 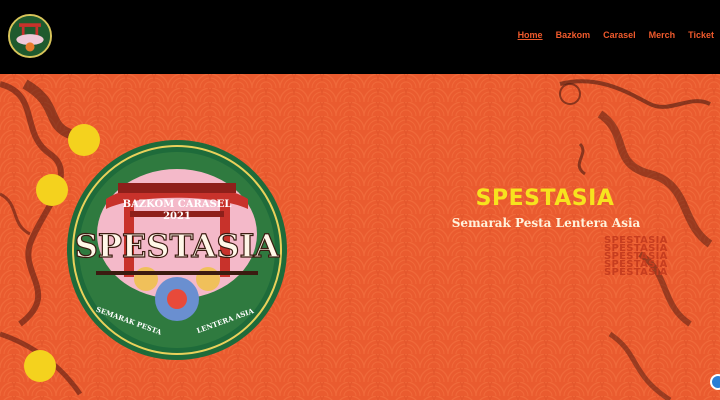 What do you see at coordinates (546, 223) in the screenshot?
I see `hero-subtitle: Semarak Pesta Lentera Asia` at bounding box center [546, 223].